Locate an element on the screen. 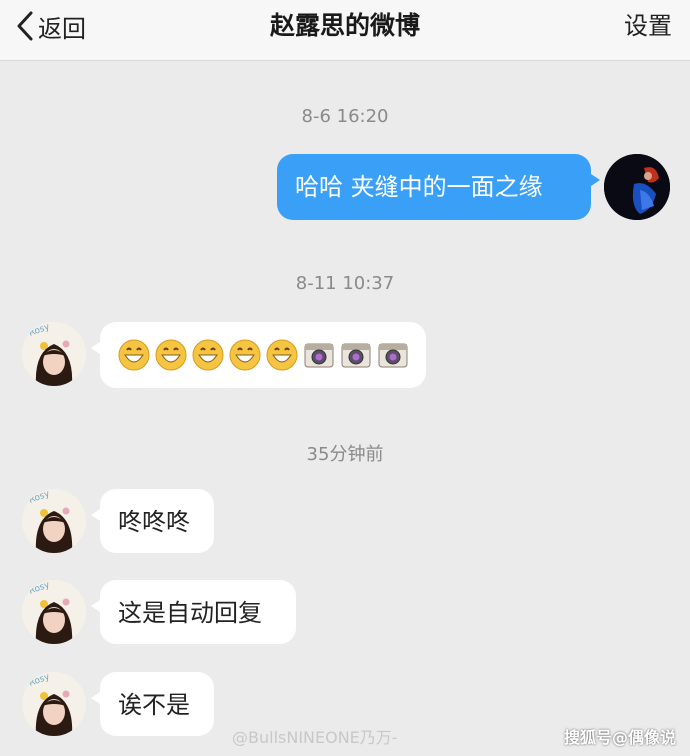  message-text: 咚咚咚 is located at coordinates (154, 522).